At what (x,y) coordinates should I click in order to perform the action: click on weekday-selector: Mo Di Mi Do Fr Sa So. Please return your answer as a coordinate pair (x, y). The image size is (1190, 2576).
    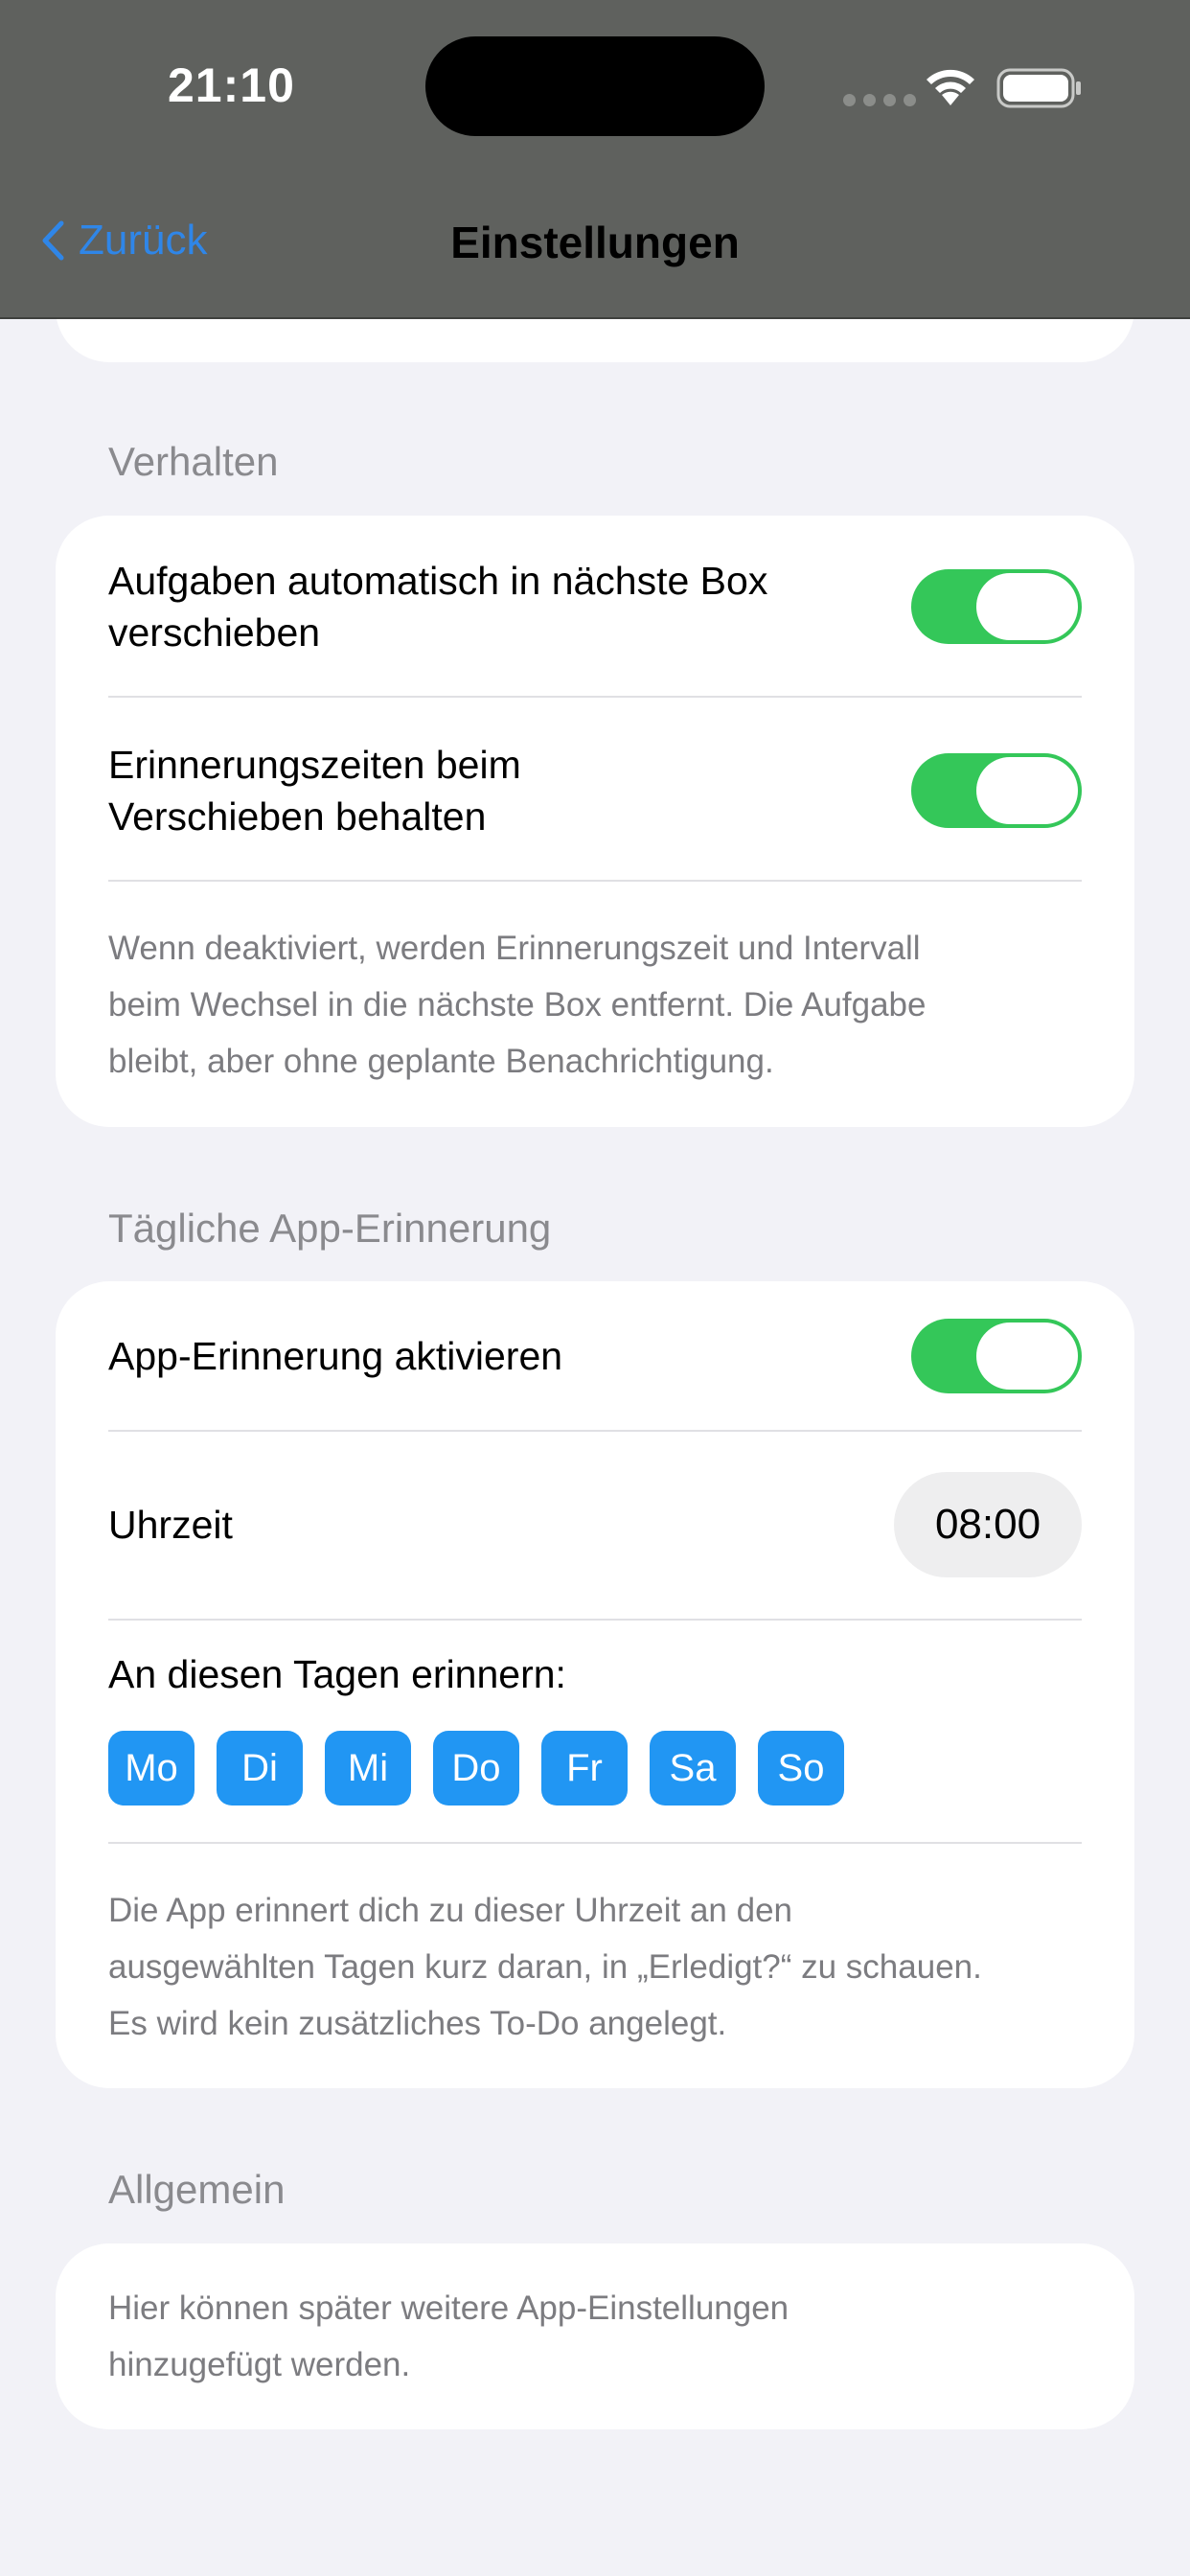
    Looking at the image, I should click on (476, 1768).